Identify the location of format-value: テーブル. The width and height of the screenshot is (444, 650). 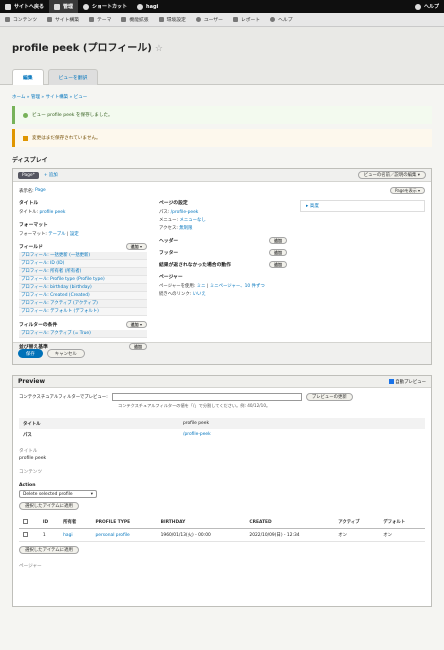
(56, 234).